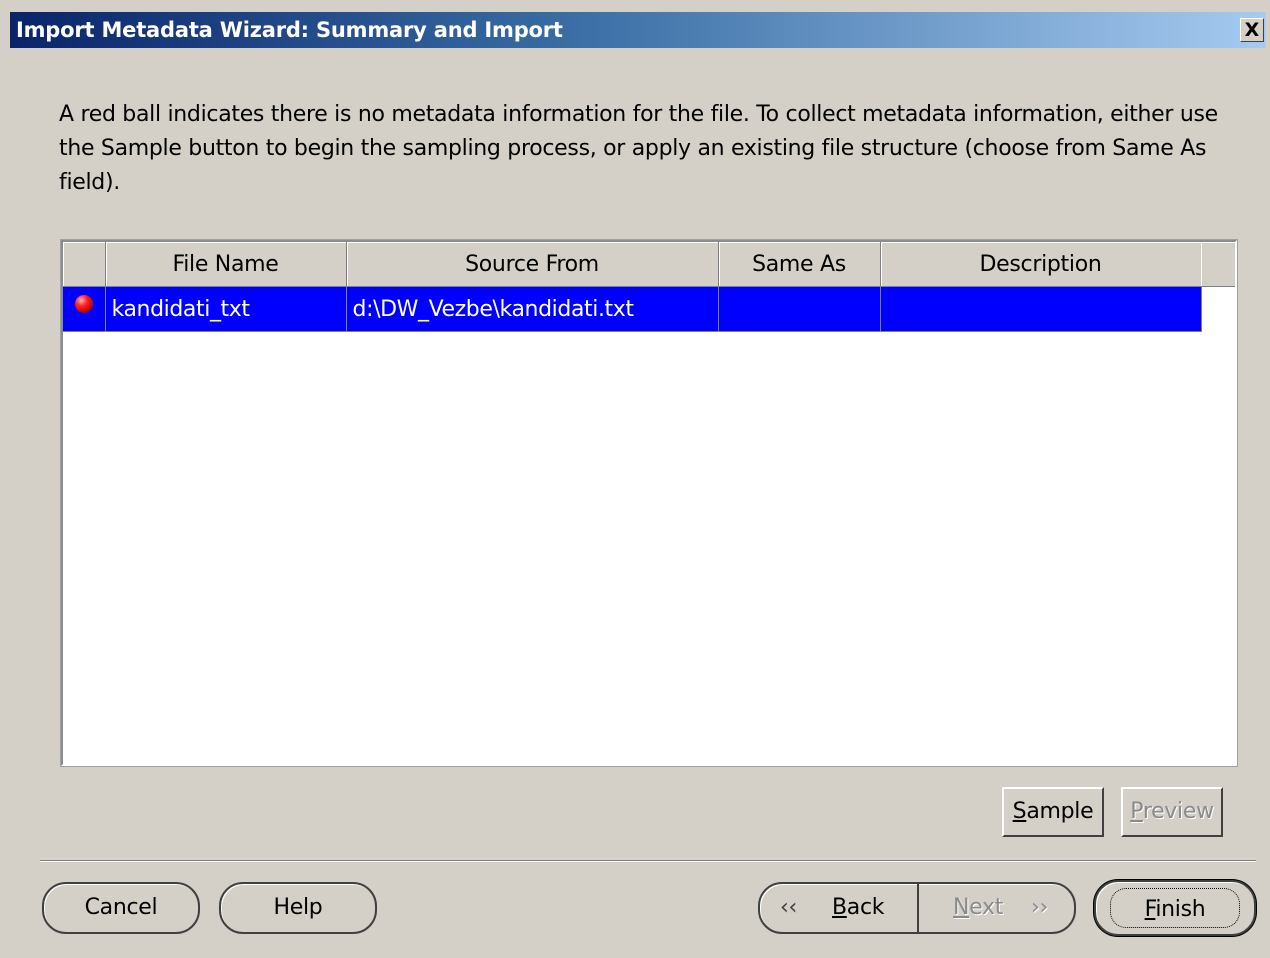  I want to click on column-header-same-as: Same As, so click(799, 264).